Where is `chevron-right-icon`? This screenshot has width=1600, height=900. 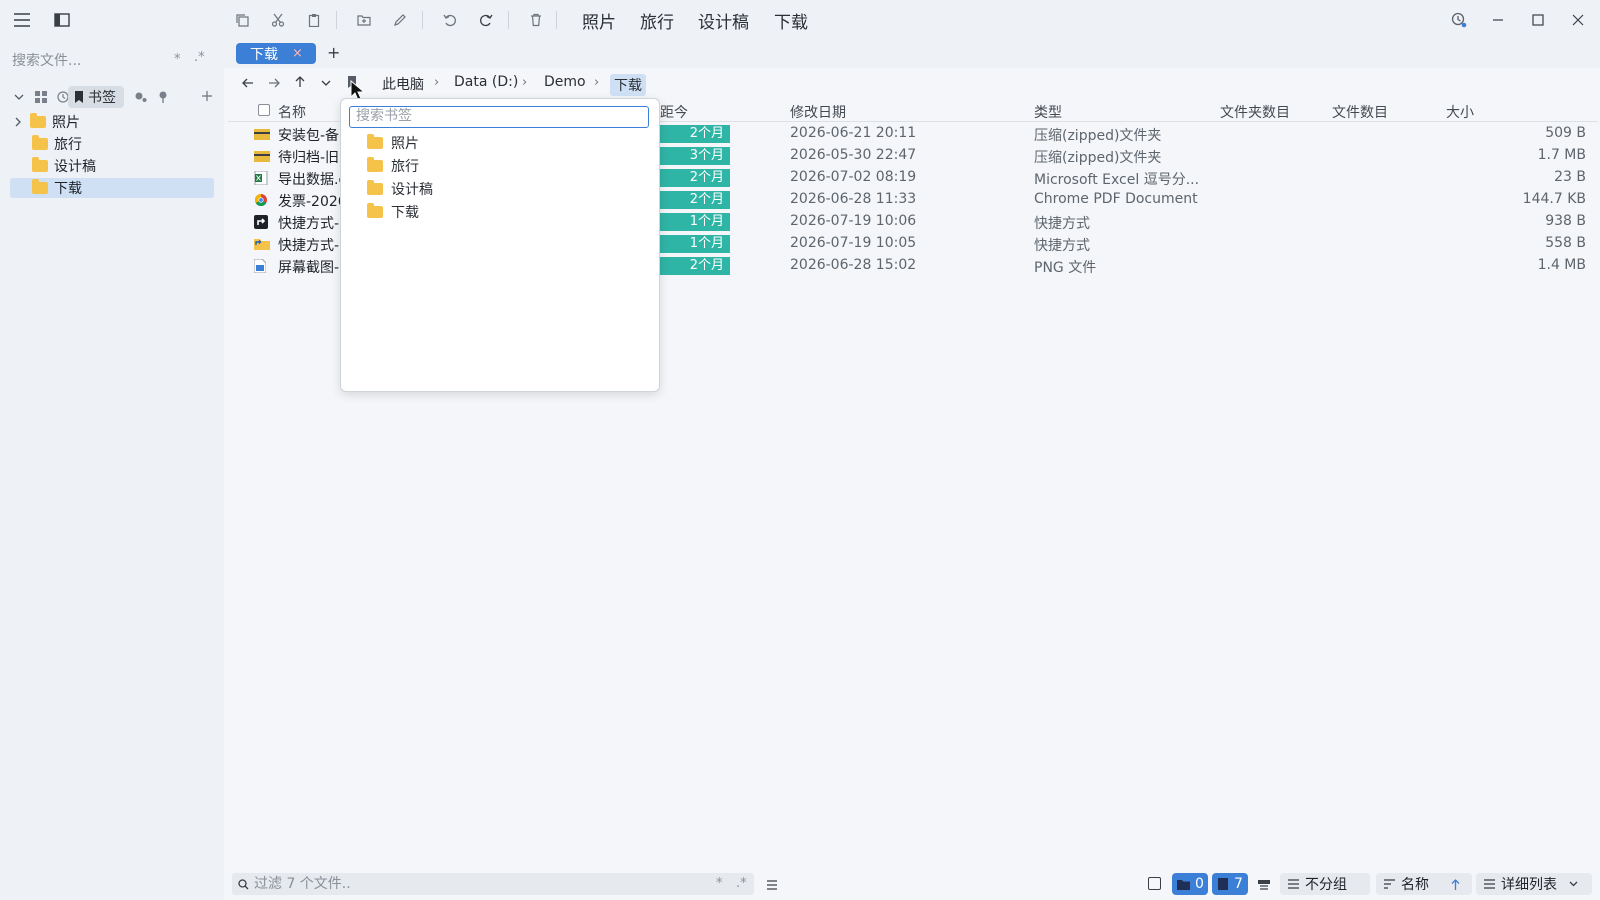
chevron-right-icon is located at coordinates (18, 122).